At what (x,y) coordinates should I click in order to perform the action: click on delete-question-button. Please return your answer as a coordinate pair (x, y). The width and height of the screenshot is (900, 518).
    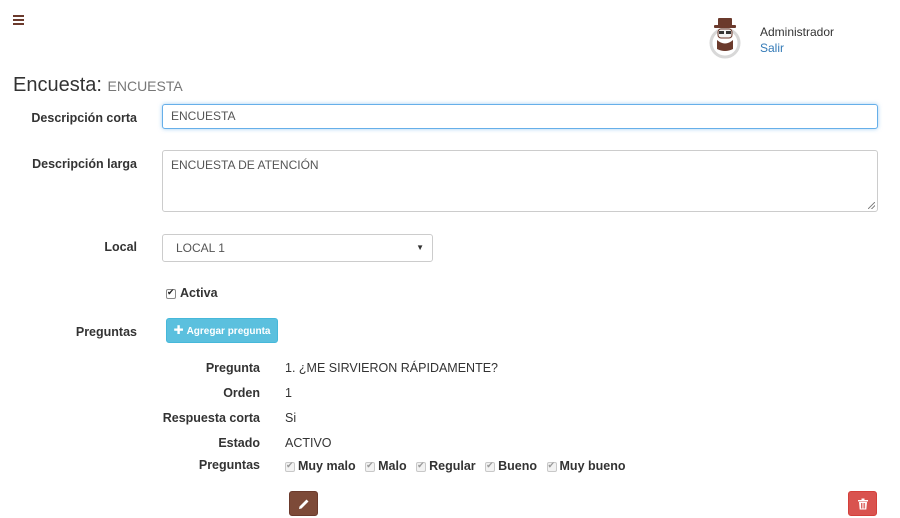
    Looking at the image, I should click on (862, 503).